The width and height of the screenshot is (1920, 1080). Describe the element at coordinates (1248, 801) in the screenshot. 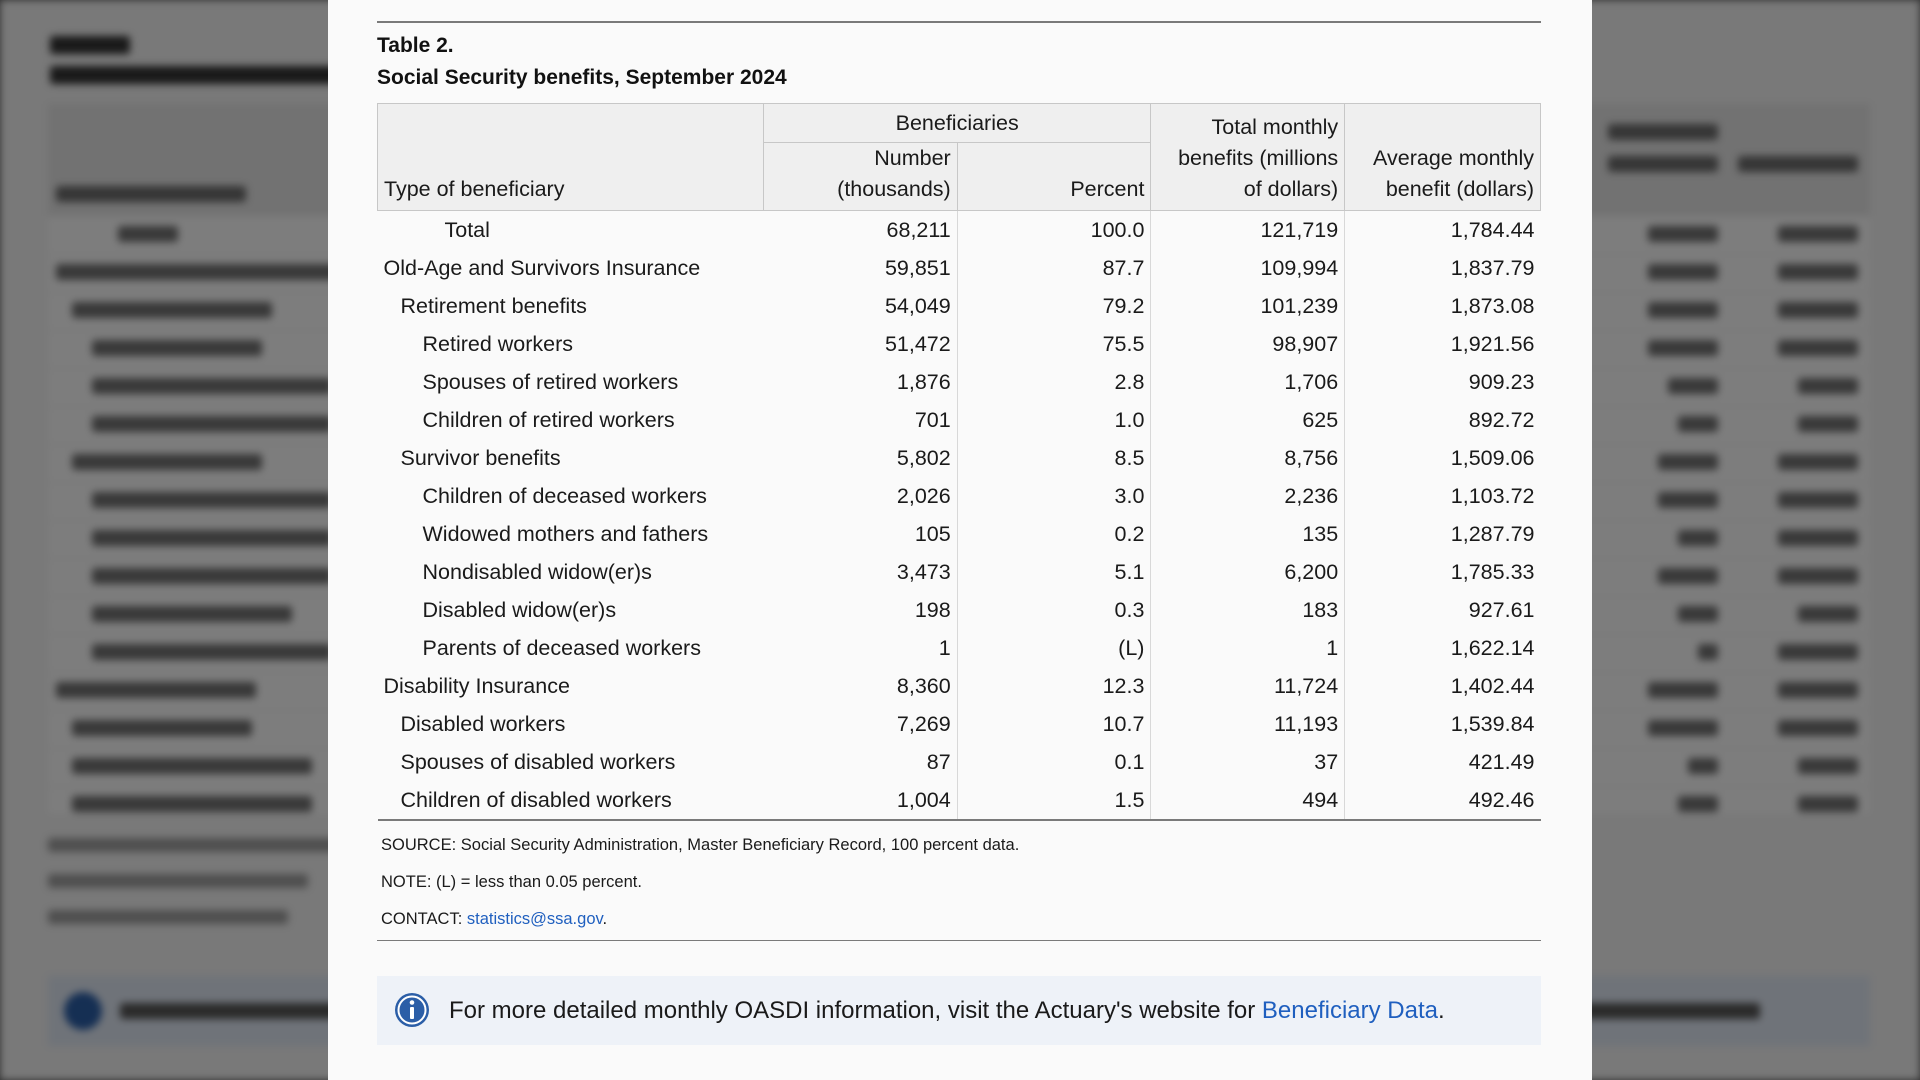

I see `row-total: 494` at that location.